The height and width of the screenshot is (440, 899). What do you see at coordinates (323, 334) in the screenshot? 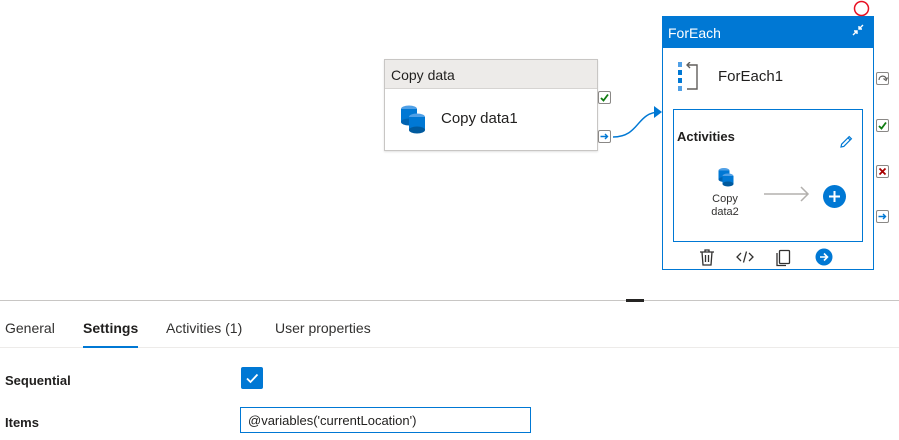
I see `tab-user-properties: User properties` at bounding box center [323, 334].